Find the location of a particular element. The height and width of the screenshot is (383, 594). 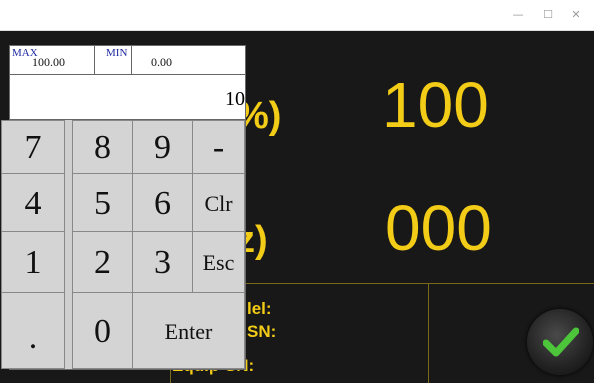

key-1: 1 is located at coordinates (33, 262).